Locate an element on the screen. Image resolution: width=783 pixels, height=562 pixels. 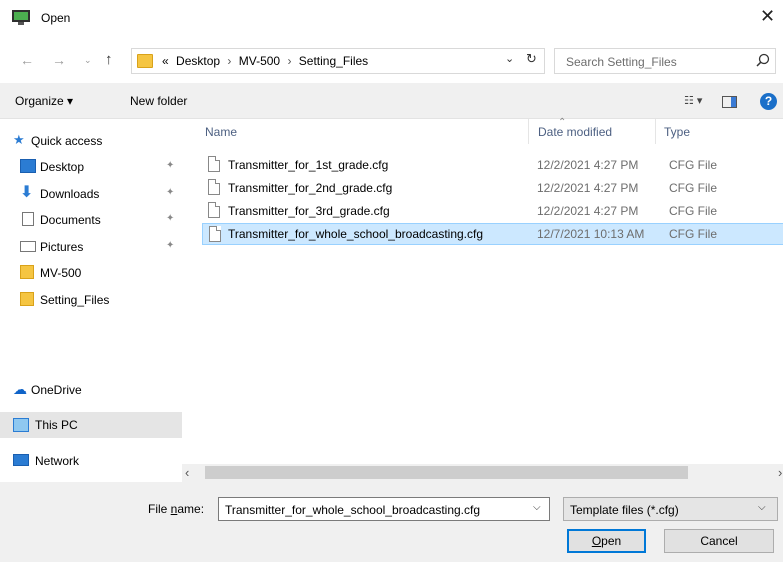
close-icon: ✕ is located at coordinates (771, 17).